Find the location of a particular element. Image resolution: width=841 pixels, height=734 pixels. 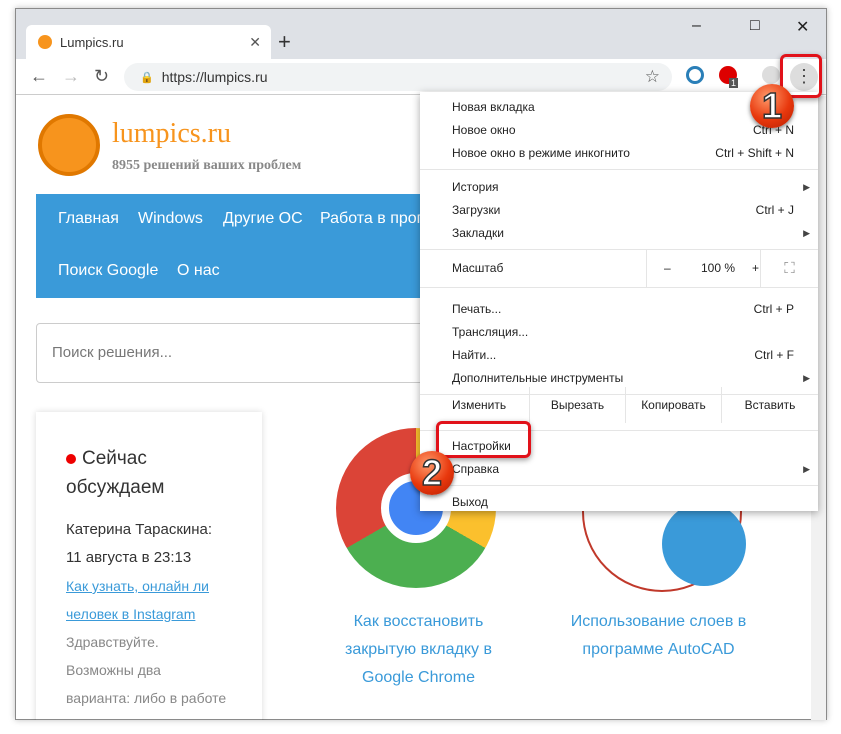

comment-link: Как узнать, онлайн ли is located at coordinates (164, 586).